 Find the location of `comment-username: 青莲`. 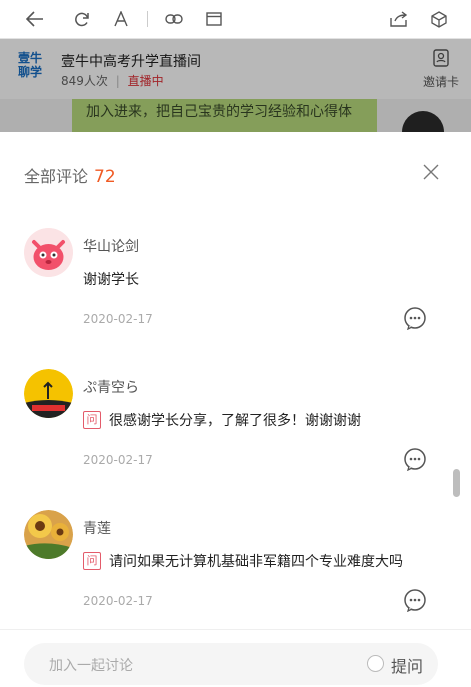

comment-username: 青莲 is located at coordinates (97, 529).